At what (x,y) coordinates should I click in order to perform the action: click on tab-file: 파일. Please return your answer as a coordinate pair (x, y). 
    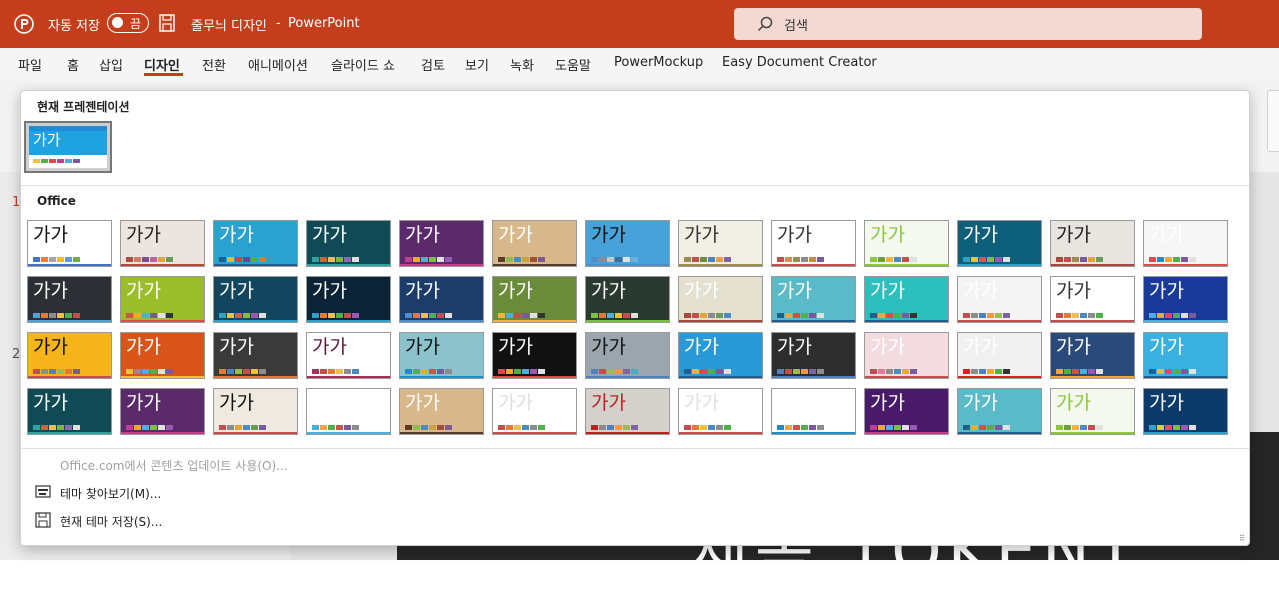
    Looking at the image, I should click on (30, 64).